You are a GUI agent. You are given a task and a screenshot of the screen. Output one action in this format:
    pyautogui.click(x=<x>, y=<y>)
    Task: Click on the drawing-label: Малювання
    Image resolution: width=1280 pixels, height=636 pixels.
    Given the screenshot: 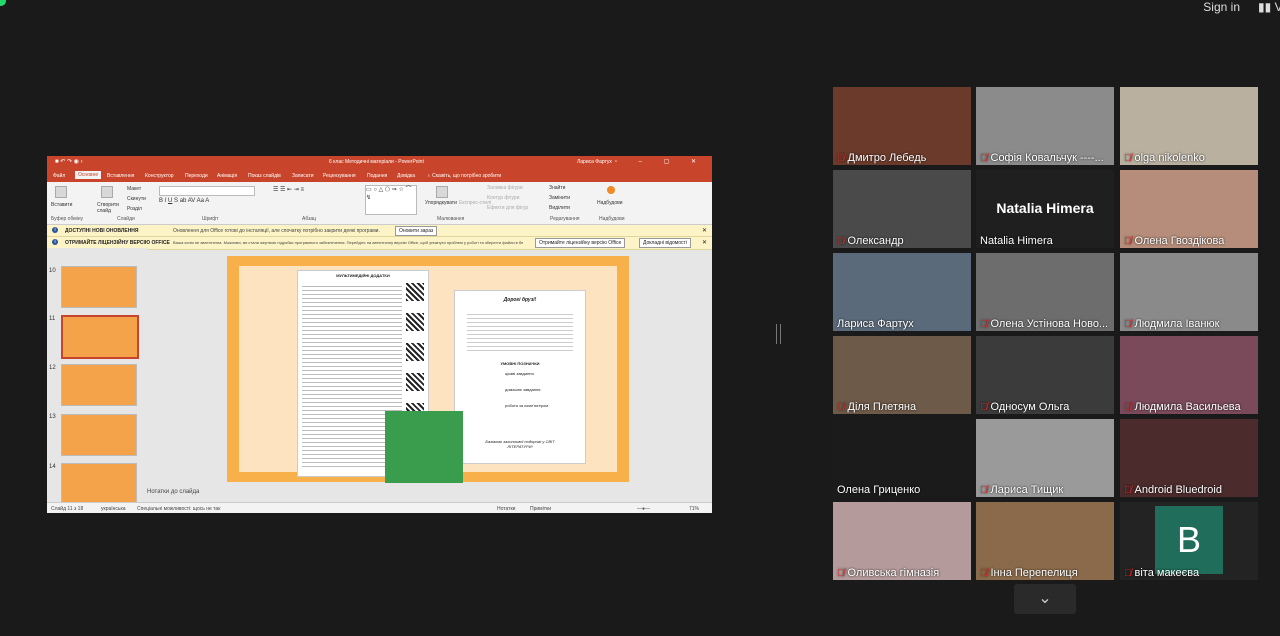 What is the action you would take?
    pyautogui.click(x=451, y=219)
    